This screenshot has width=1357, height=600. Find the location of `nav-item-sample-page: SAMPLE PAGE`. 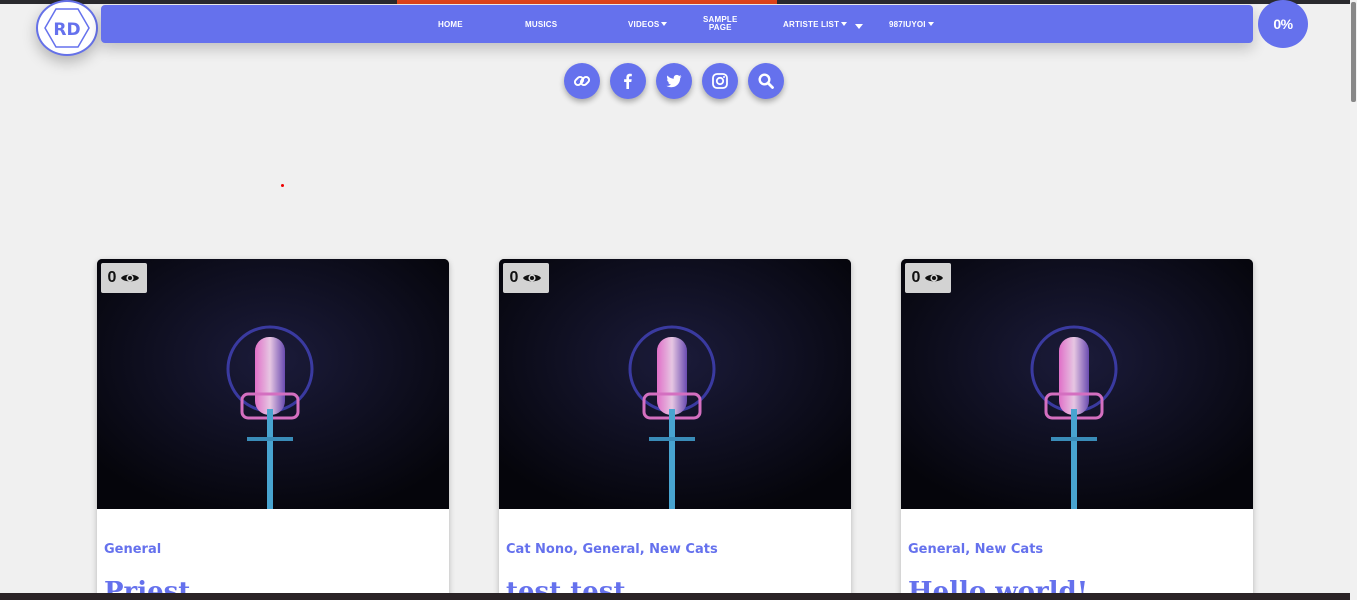

nav-item-sample-page: SAMPLE PAGE is located at coordinates (720, 24).